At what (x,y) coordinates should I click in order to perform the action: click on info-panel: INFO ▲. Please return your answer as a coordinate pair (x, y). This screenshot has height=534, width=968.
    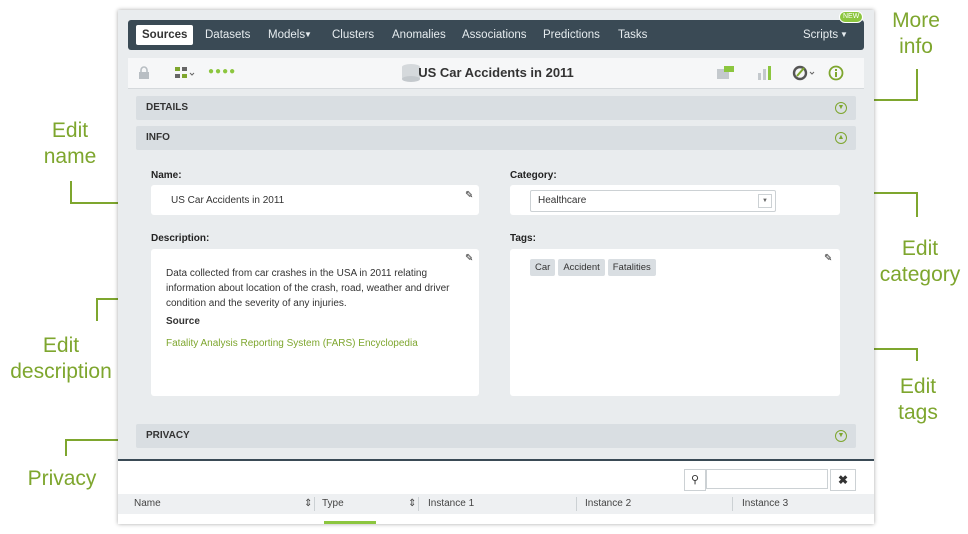
    Looking at the image, I should click on (496, 138).